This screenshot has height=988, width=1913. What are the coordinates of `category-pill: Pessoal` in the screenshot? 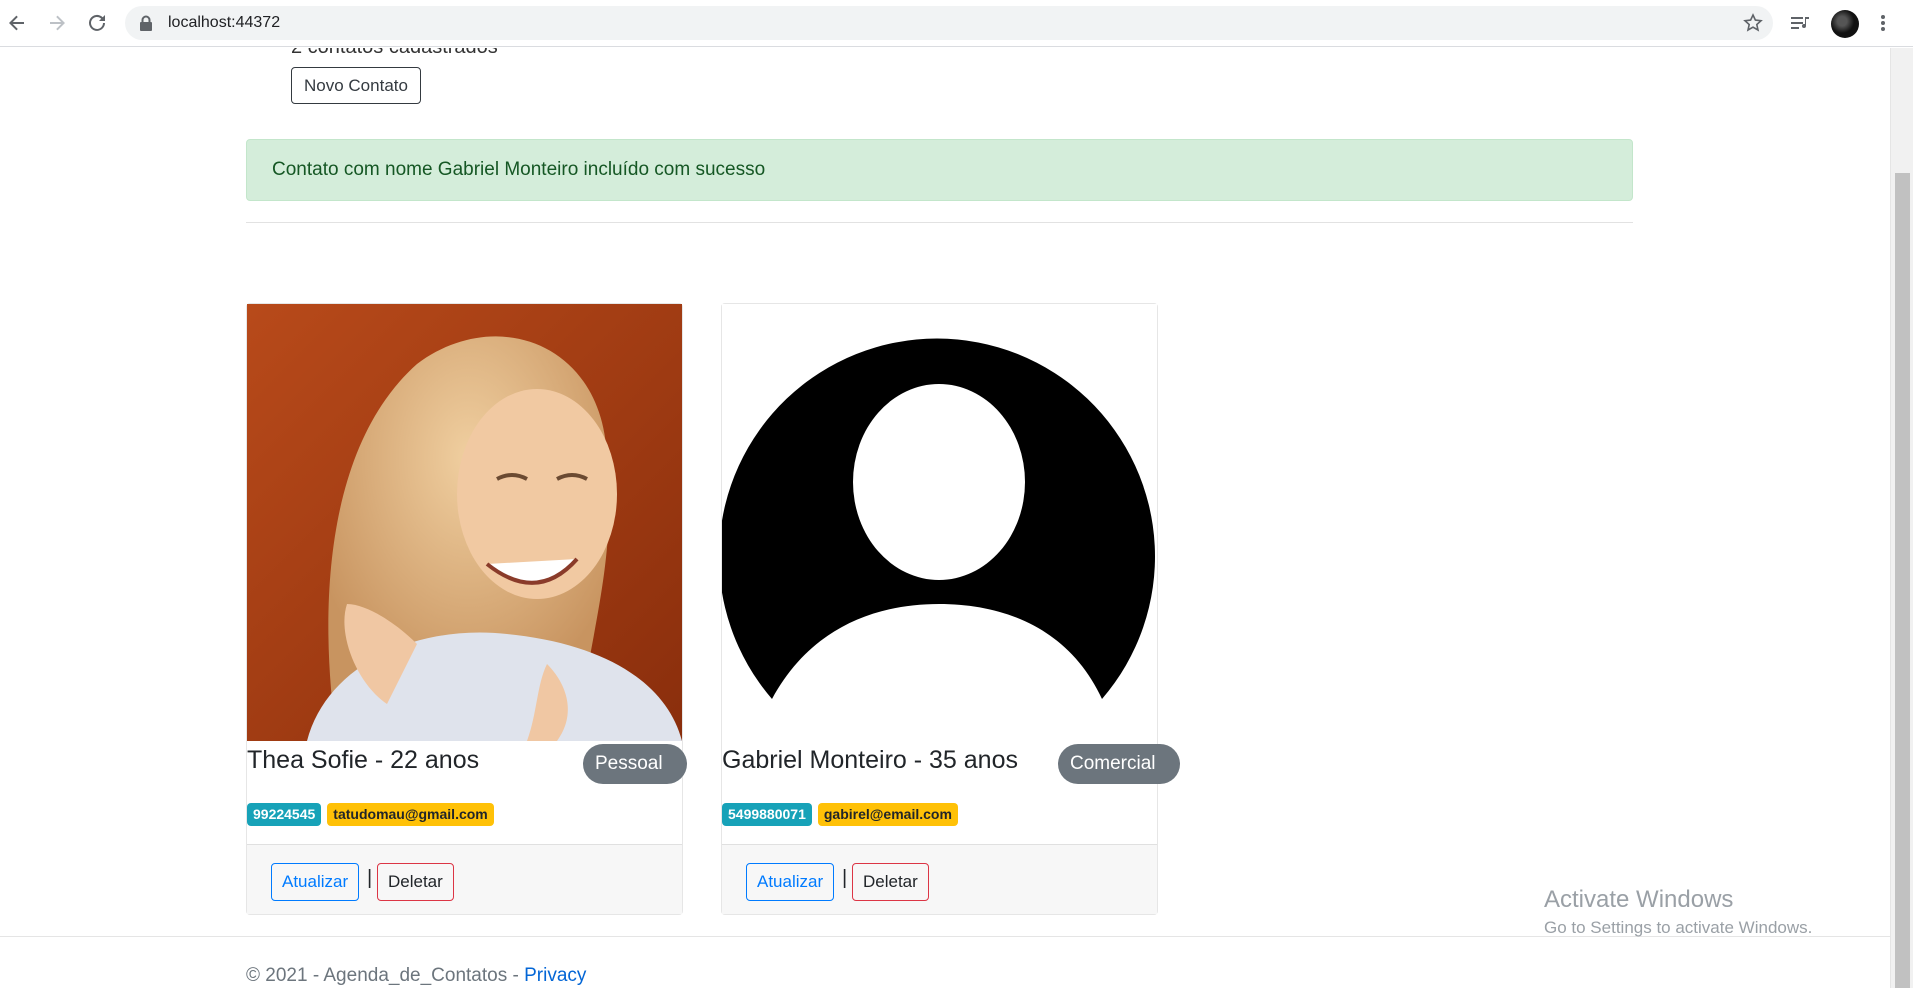 It's located at (635, 764).